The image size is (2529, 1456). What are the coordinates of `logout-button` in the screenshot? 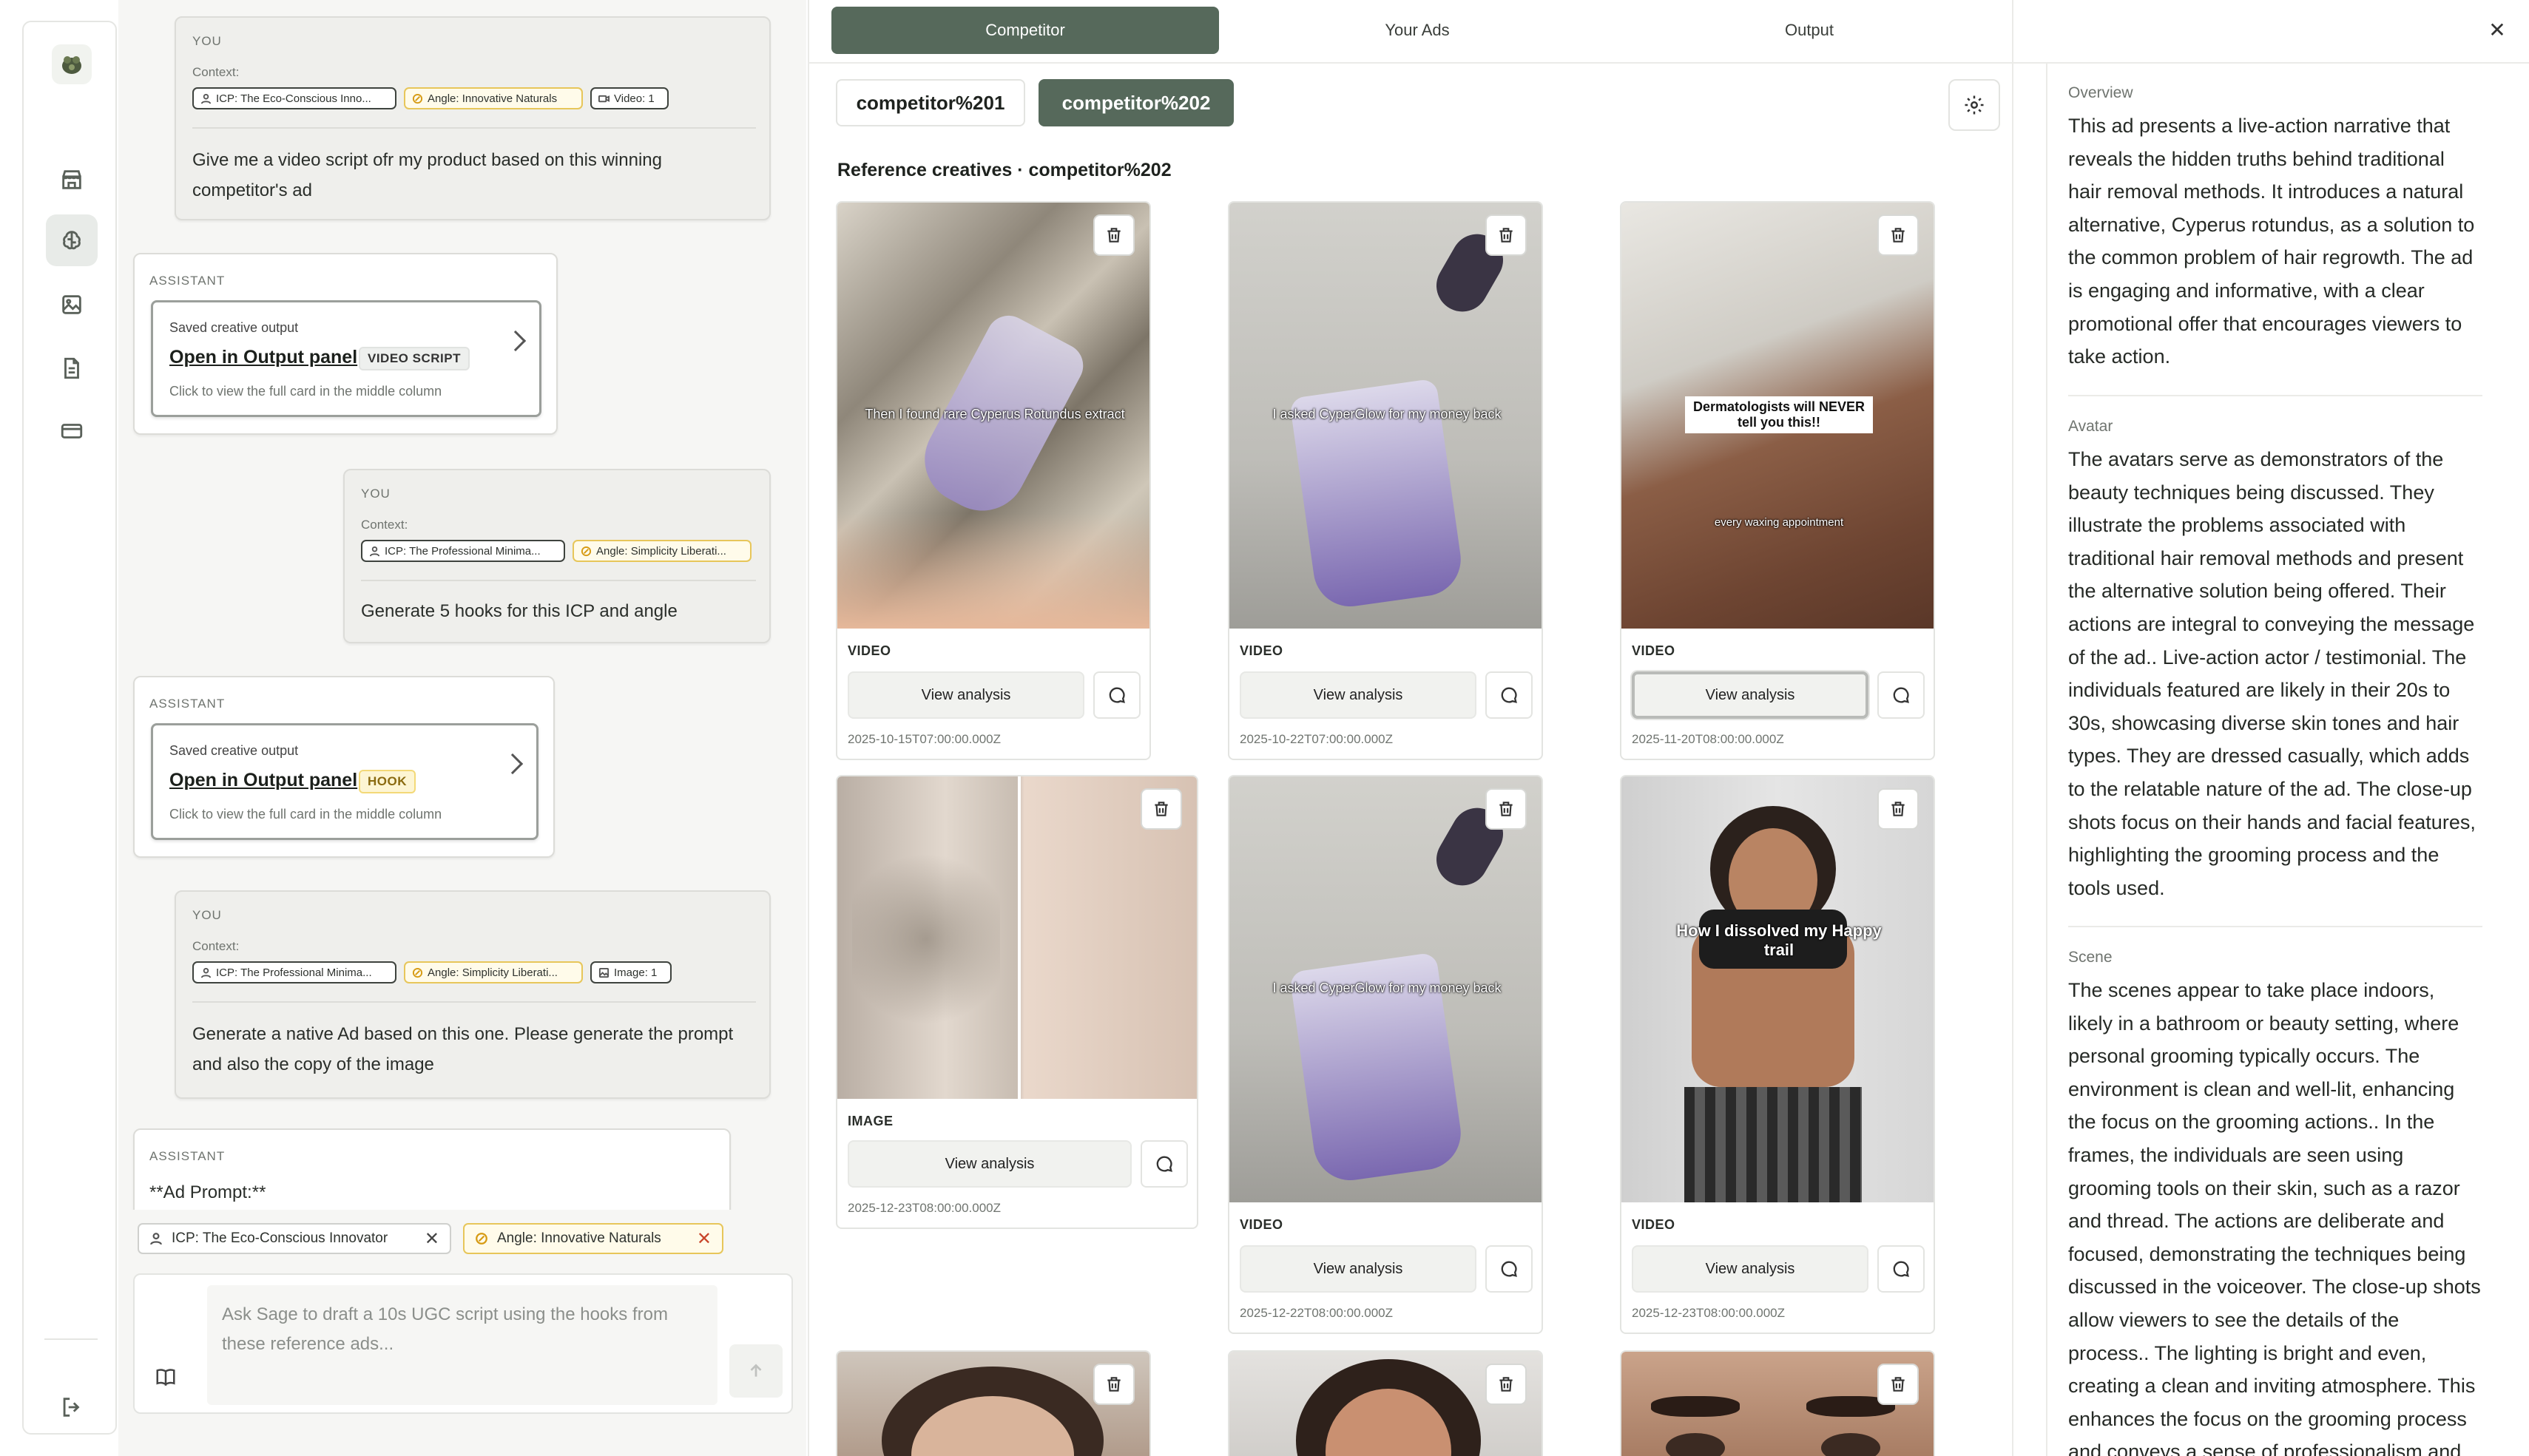 It's located at (72, 1407).